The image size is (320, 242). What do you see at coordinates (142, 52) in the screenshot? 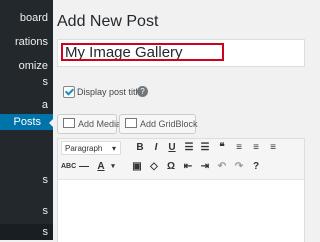
I see `post-title-input` at bounding box center [142, 52].